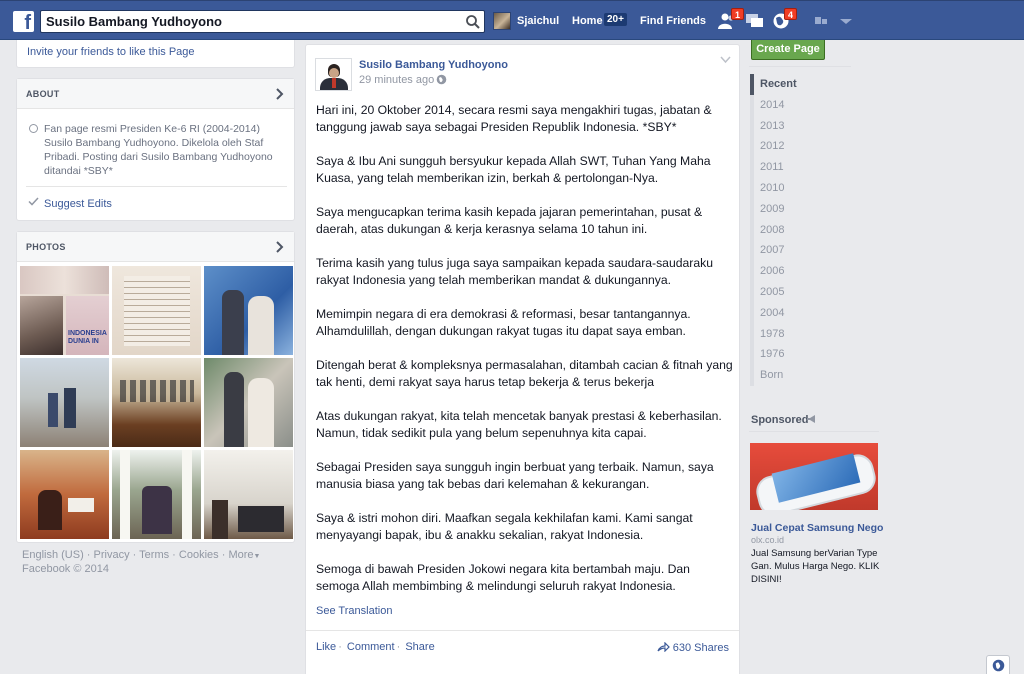  Describe the element at coordinates (800, 105) in the screenshot. I see `timeline-item: 2014` at that location.